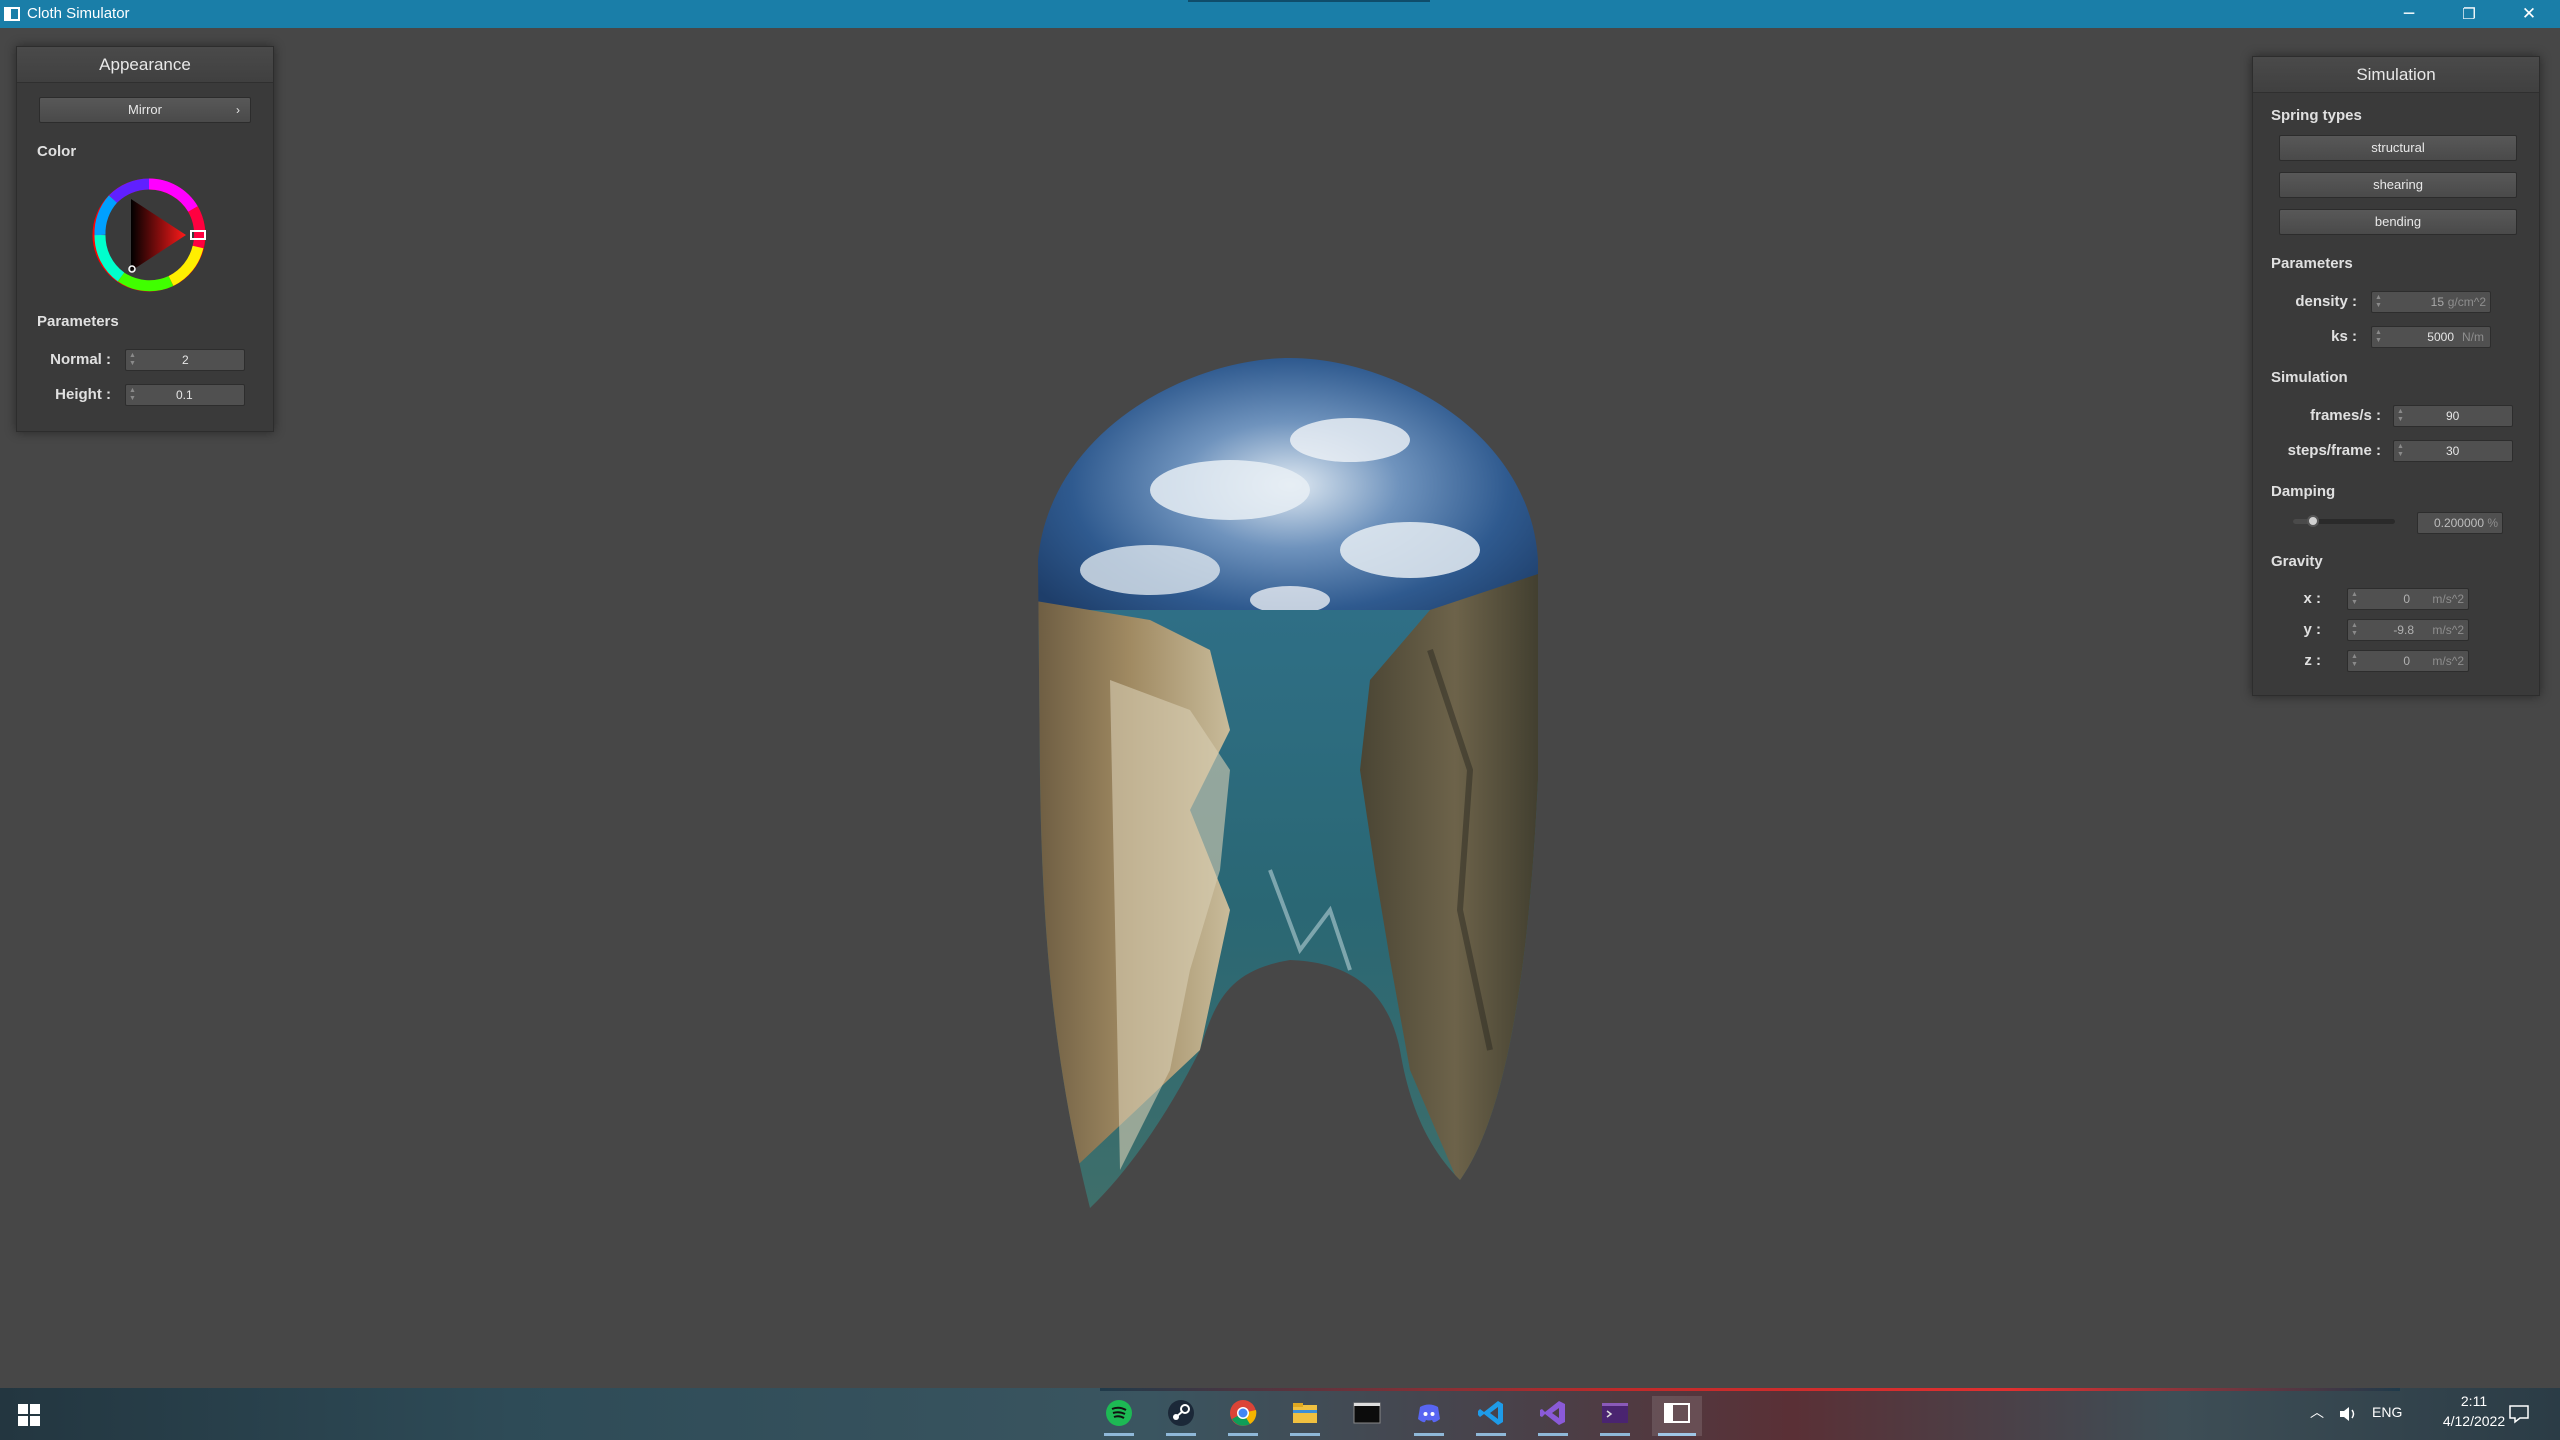  Describe the element at coordinates (2312, 660) in the screenshot. I see `gravity-z-label: z :` at that location.